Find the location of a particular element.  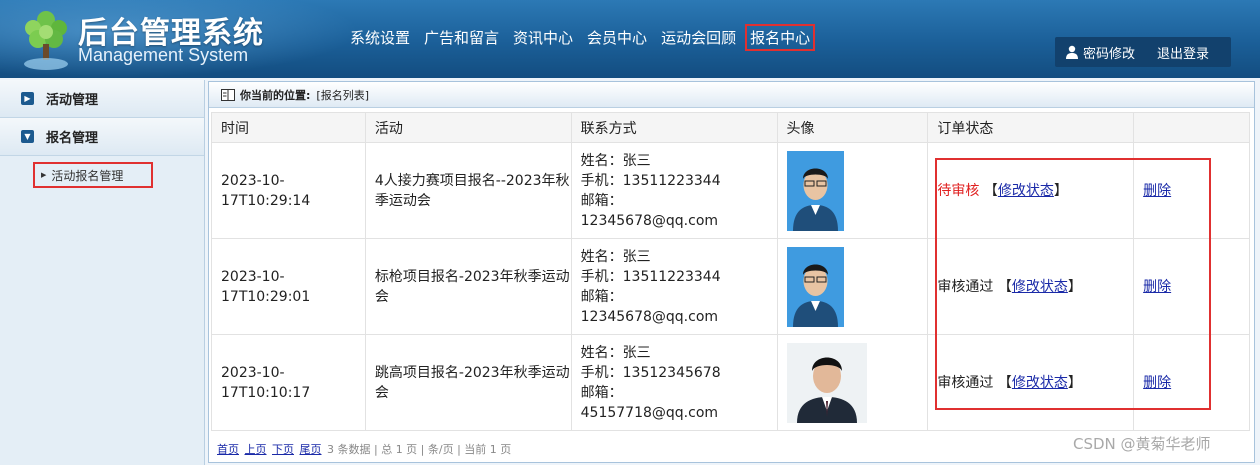

sidebar-menu-activity: ▶ 活动管理 is located at coordinates (102, 99).